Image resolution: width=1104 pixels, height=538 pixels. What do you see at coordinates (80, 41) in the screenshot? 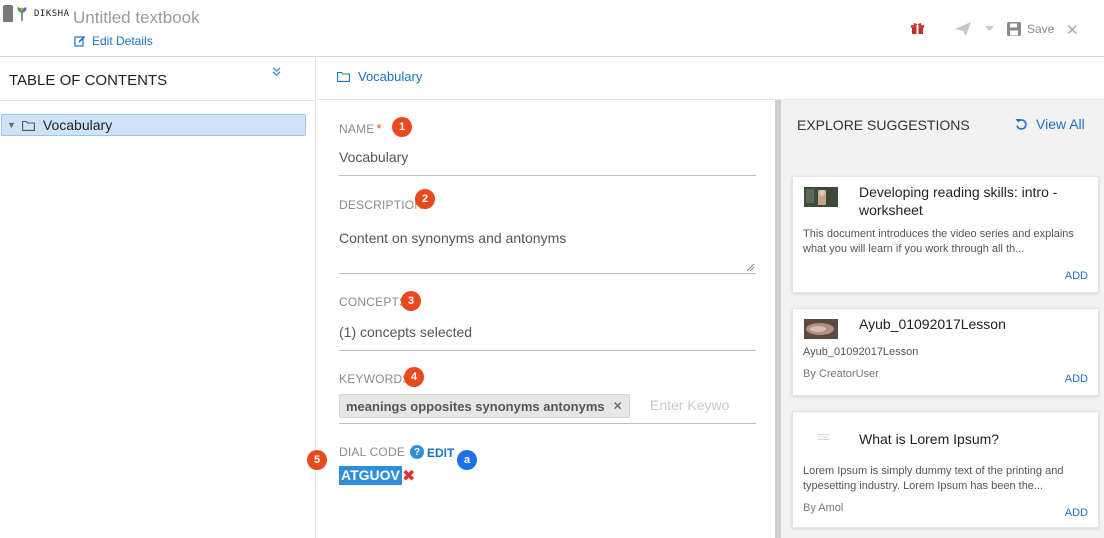
I see `edit-icon` at bounding box center [80, 41].